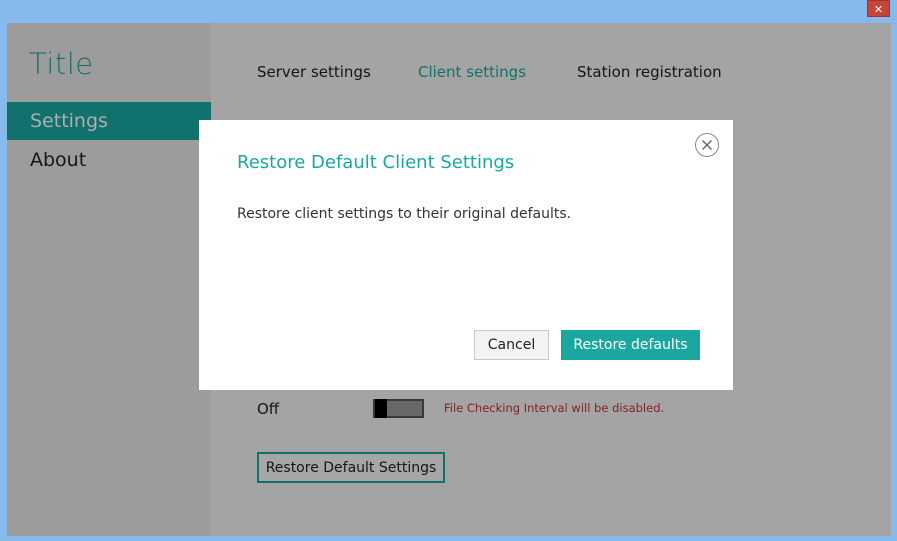 This screenshot has width=897, height=541. I want to click on dialog-close-button, so click(707, 145).